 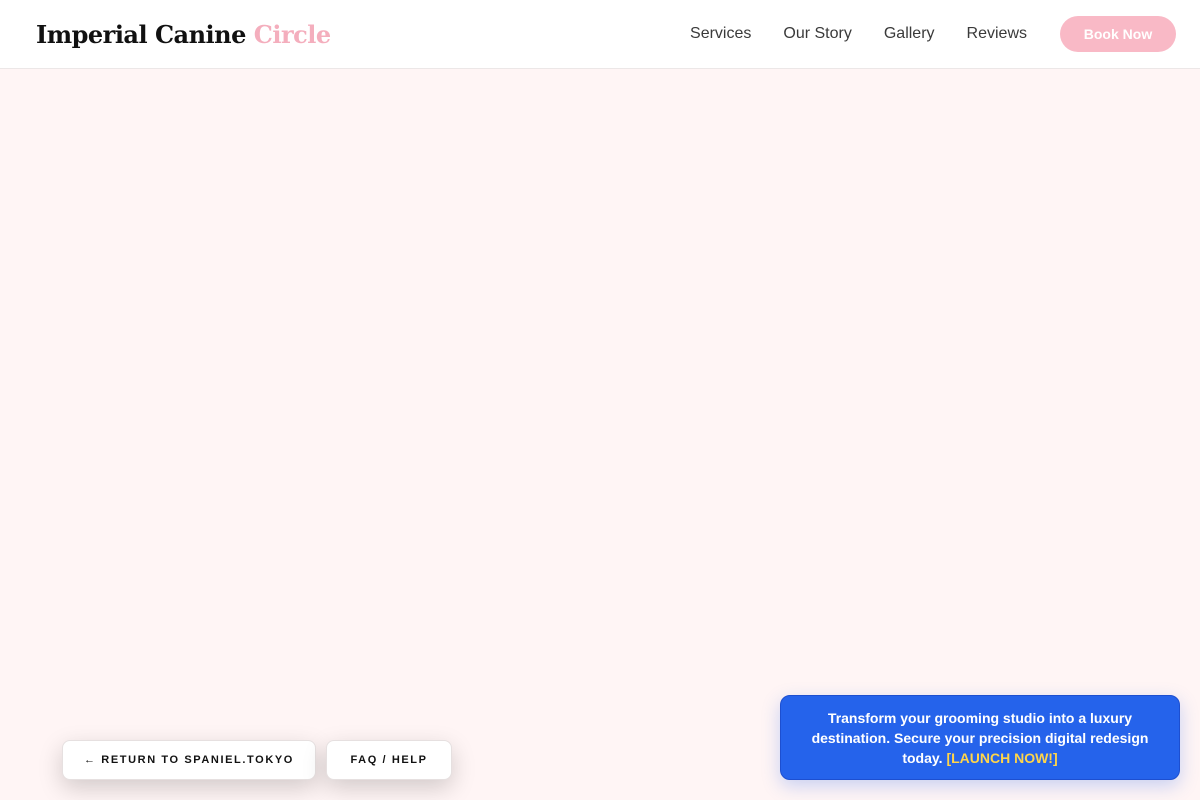 What do you see at coordinates (189, 760) in the screenshot?
I see `return-to-site-button: ← RETURN TO SPANIEL.TOKYO` at bounding box center [189, 760].